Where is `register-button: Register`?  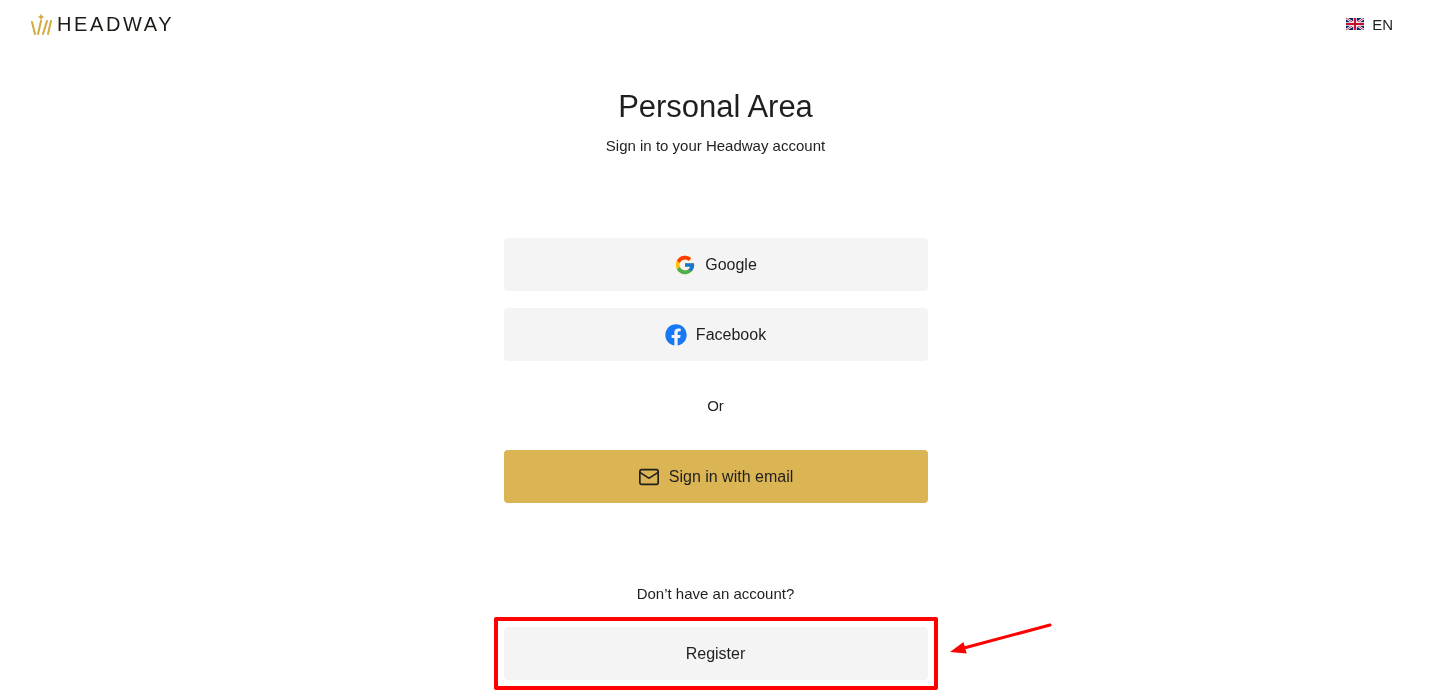 register-button: Register is located at coordinates (715, 653).